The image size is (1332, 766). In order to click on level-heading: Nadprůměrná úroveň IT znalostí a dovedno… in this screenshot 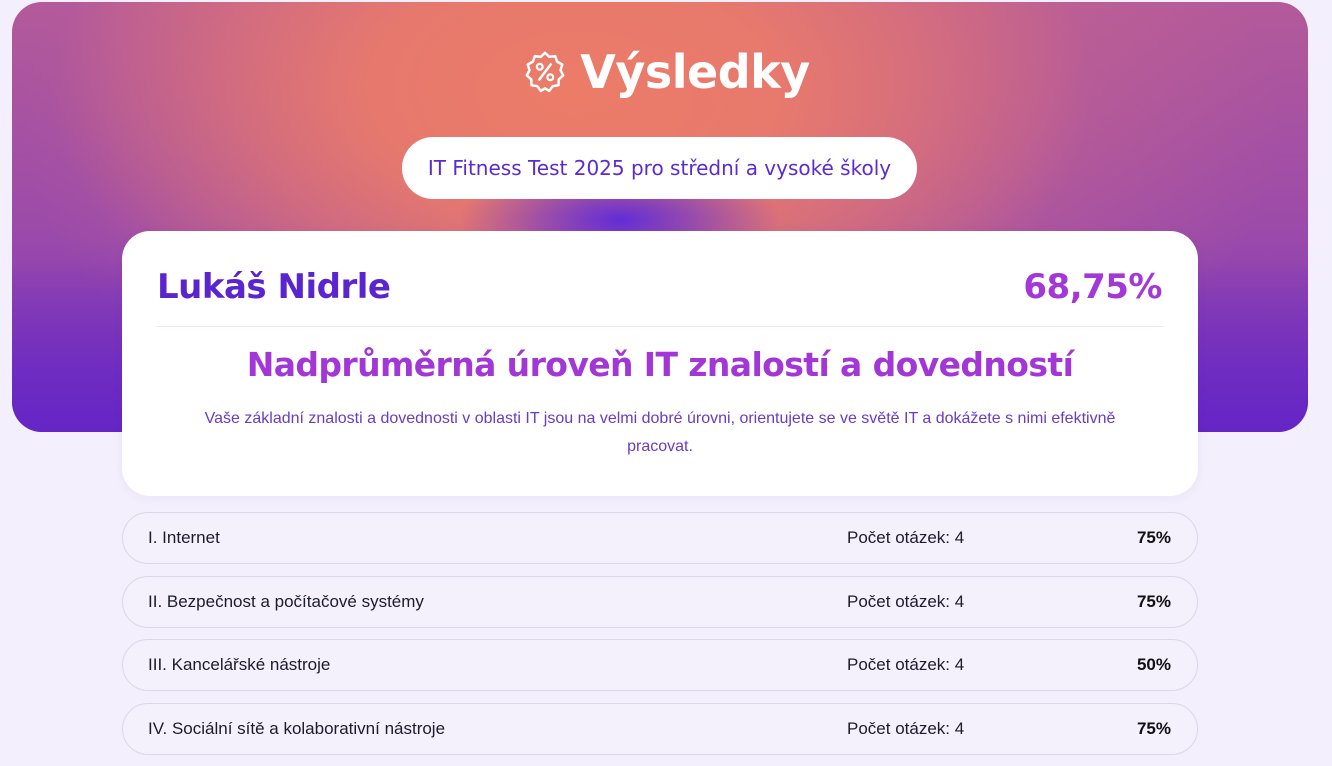, I will do `click(660, 364)`.